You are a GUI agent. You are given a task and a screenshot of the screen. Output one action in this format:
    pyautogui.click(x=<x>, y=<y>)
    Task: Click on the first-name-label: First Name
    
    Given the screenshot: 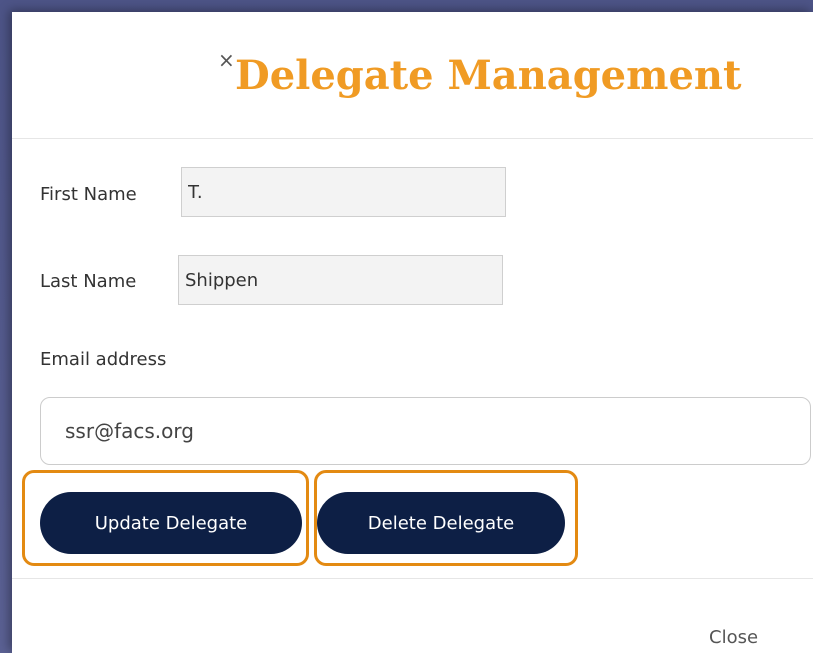 What is the action you would take?
    pyautogui.click(x=88, y=194)
    